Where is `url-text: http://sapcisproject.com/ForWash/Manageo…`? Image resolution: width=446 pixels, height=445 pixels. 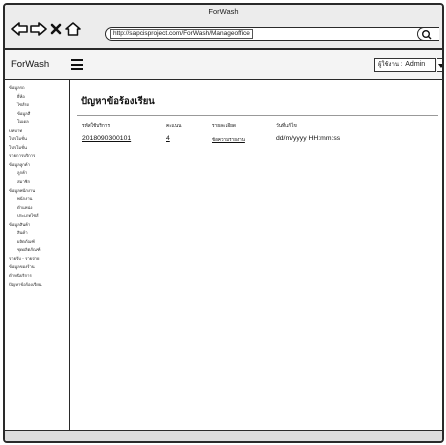 url-text: http://sapcisproject.com/ForWash/Manageo… is located at coordinates (181, 34).